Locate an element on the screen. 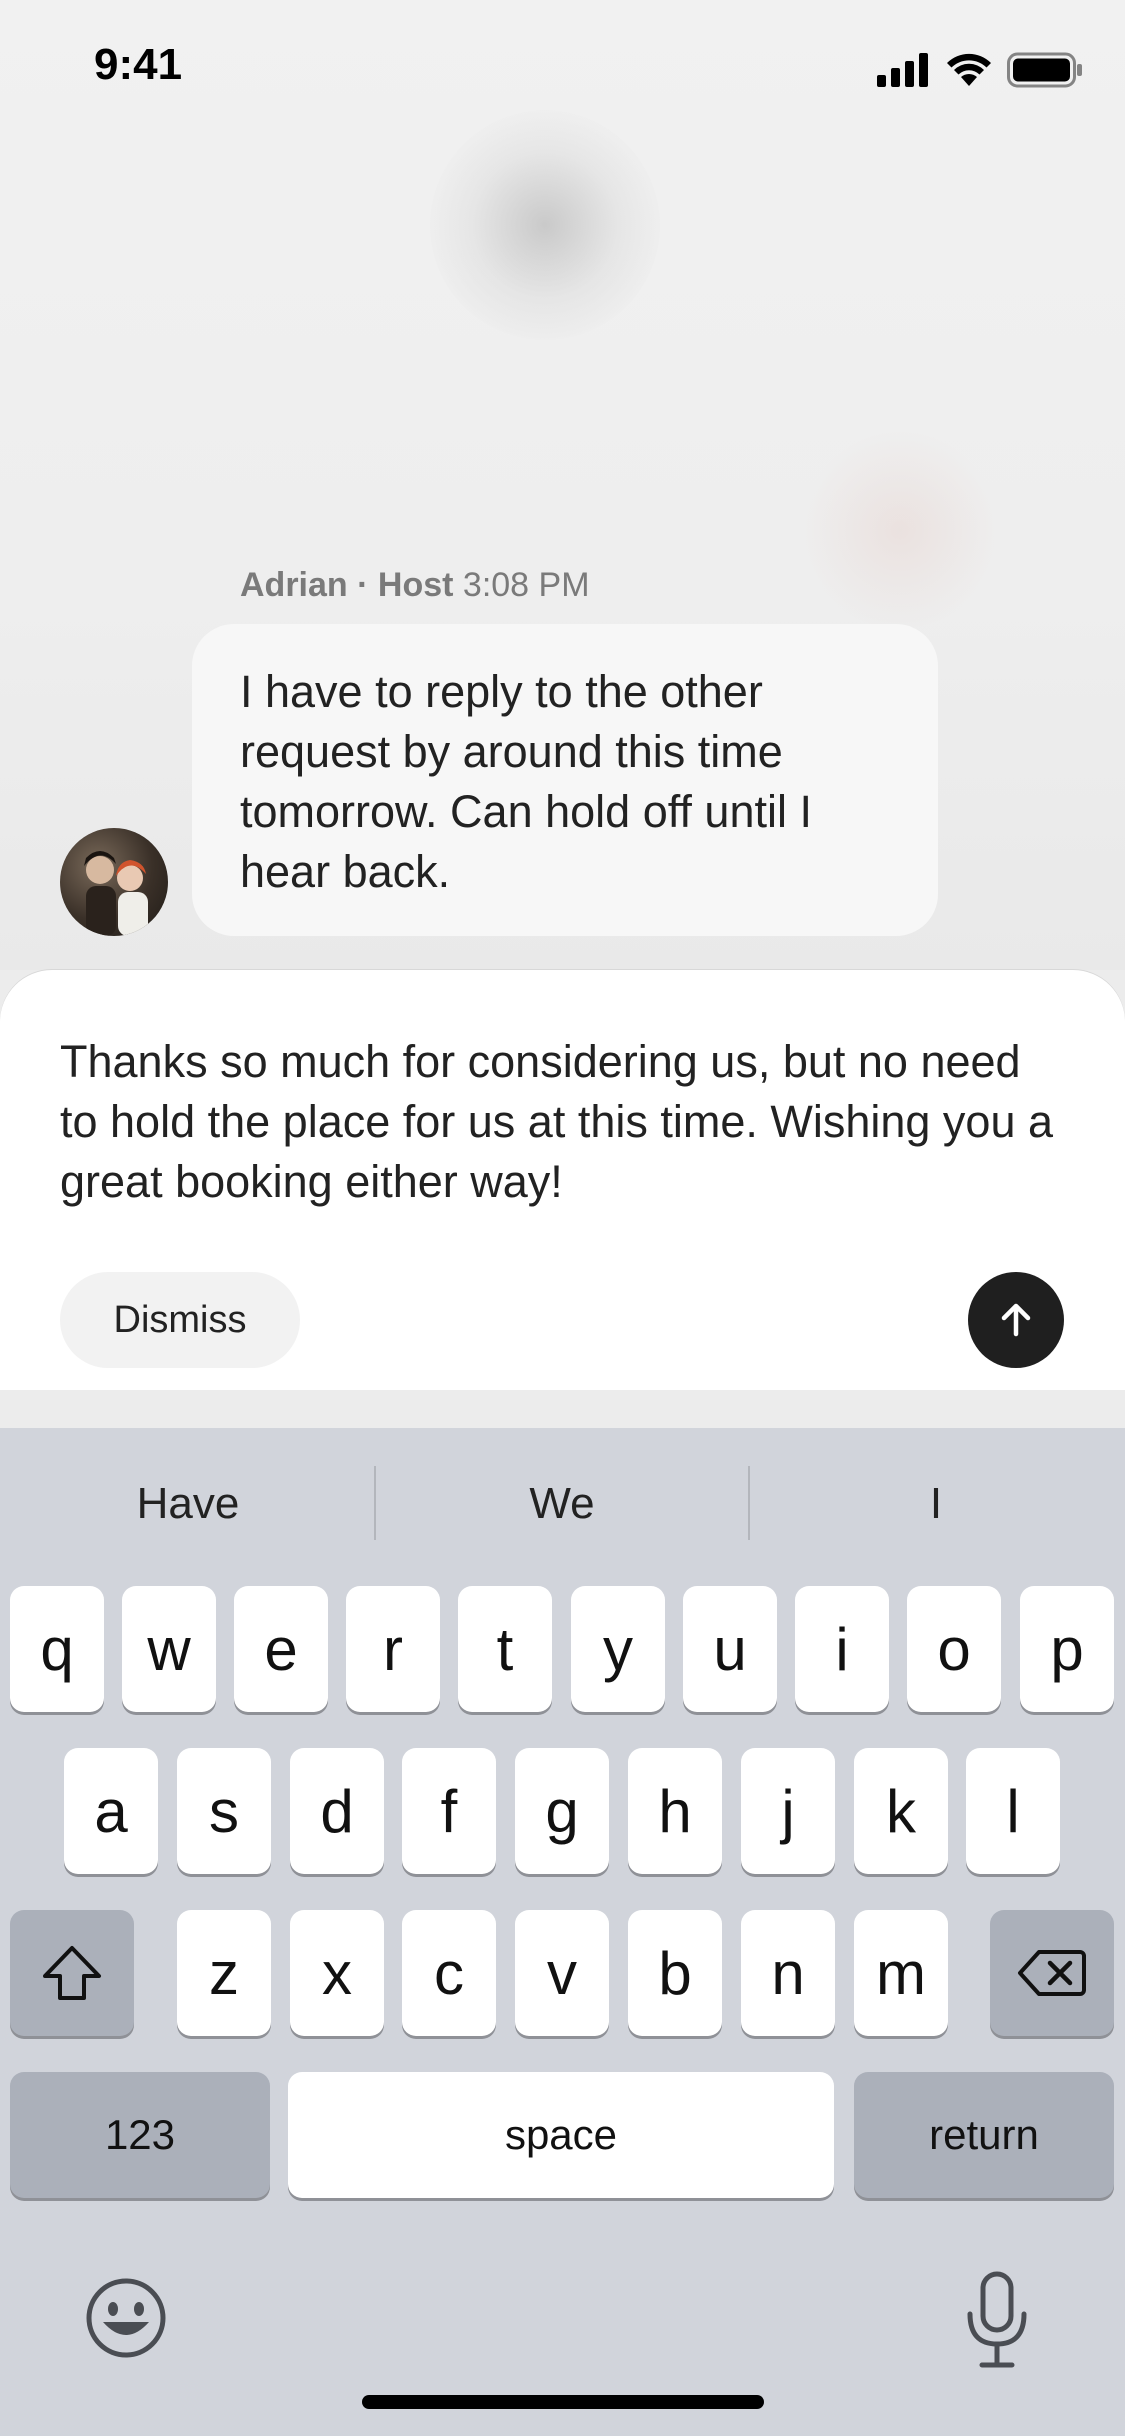  key-p: p is located at coordinates (1067, 1649).